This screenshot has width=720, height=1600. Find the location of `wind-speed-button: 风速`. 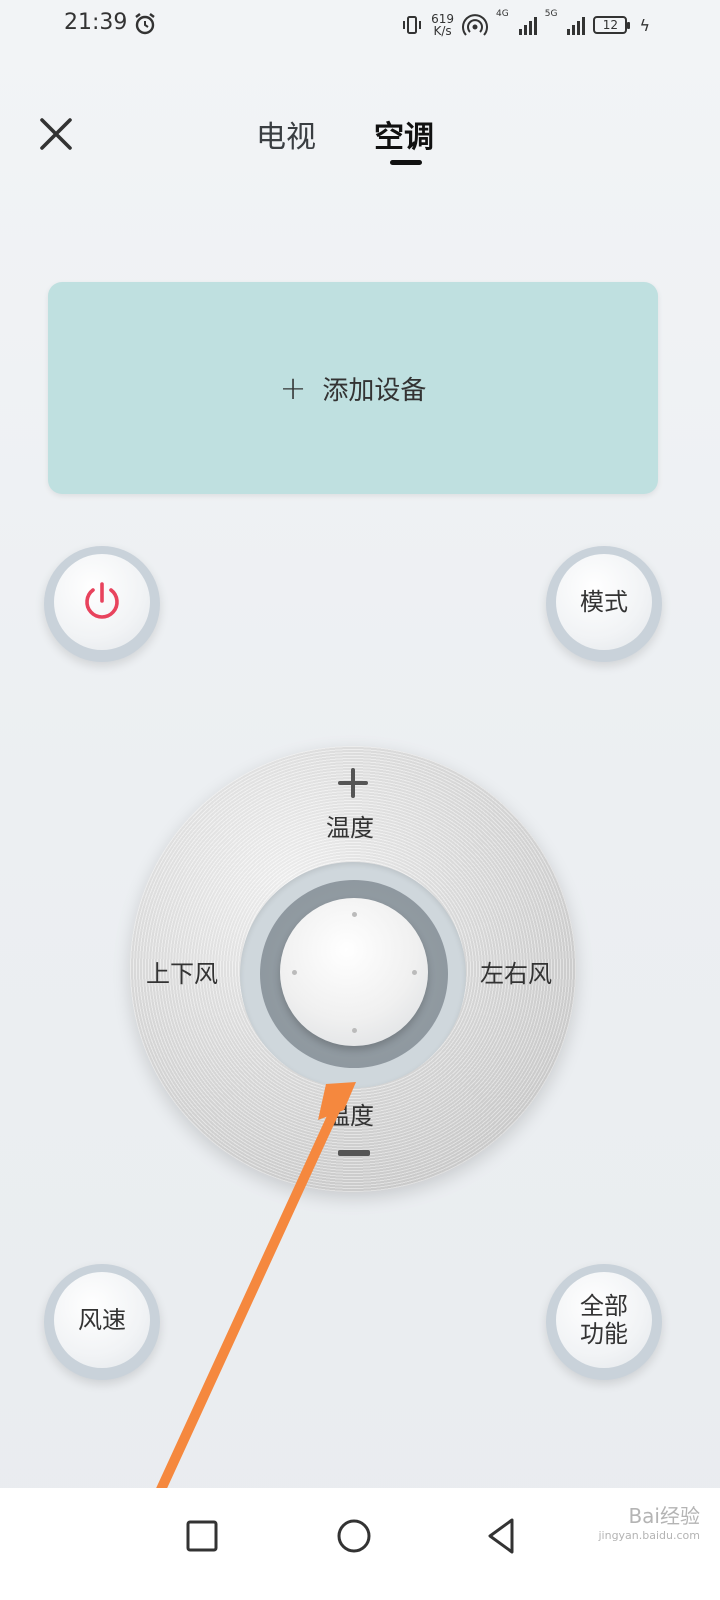

wind-speed-button: 风速 is located at coordinates (102, 1322).